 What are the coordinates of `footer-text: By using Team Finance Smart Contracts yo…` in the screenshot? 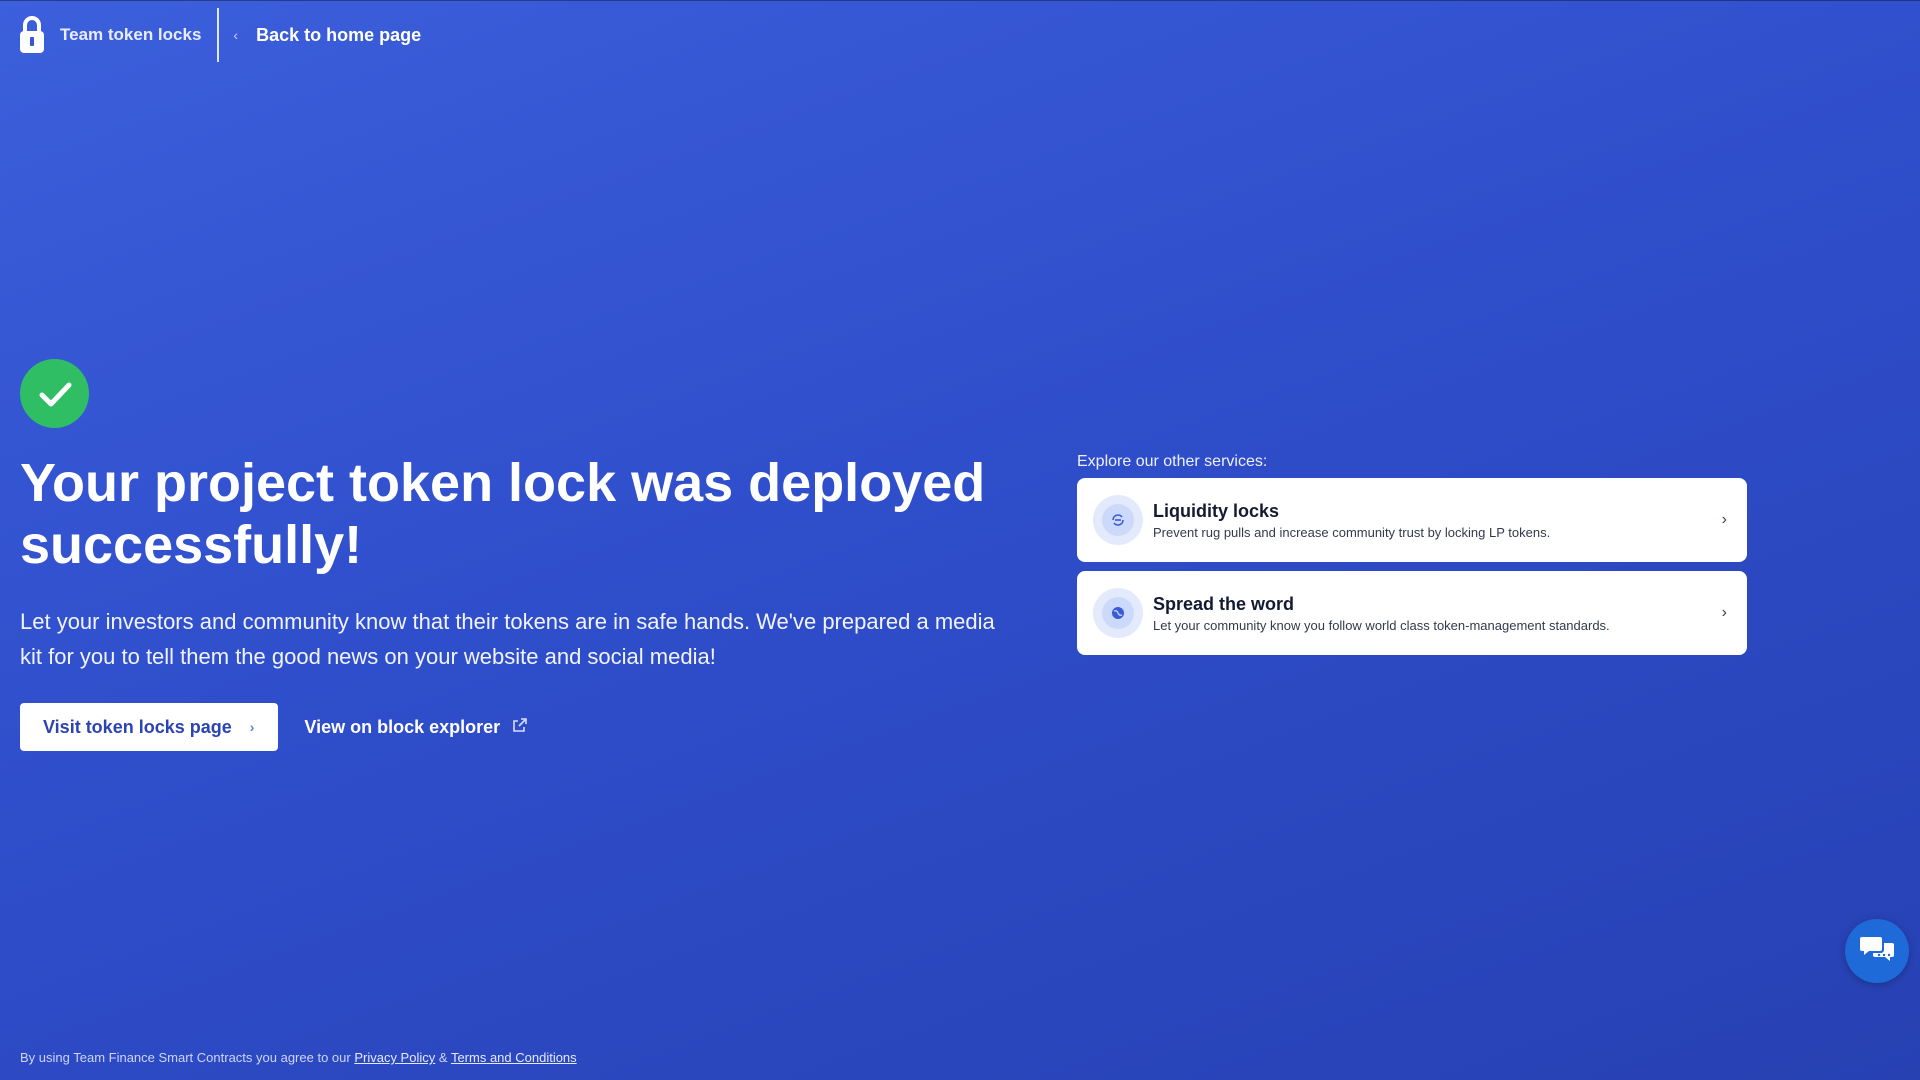 It's located at (185, 1057).